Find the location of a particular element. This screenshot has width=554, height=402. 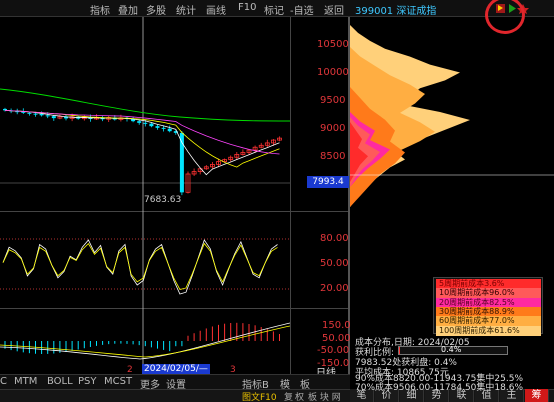

ma-lines-group is located at coordinates (145, 132).